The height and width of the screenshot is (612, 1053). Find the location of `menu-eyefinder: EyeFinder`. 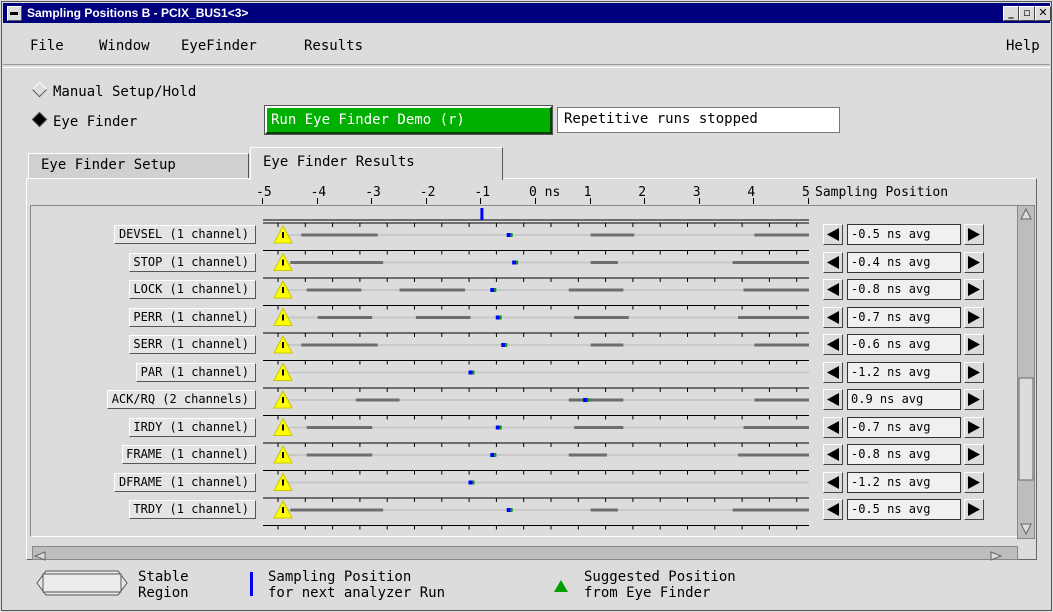

menu-eyefinder: EyeFinder is located at coordinates (219, 46).